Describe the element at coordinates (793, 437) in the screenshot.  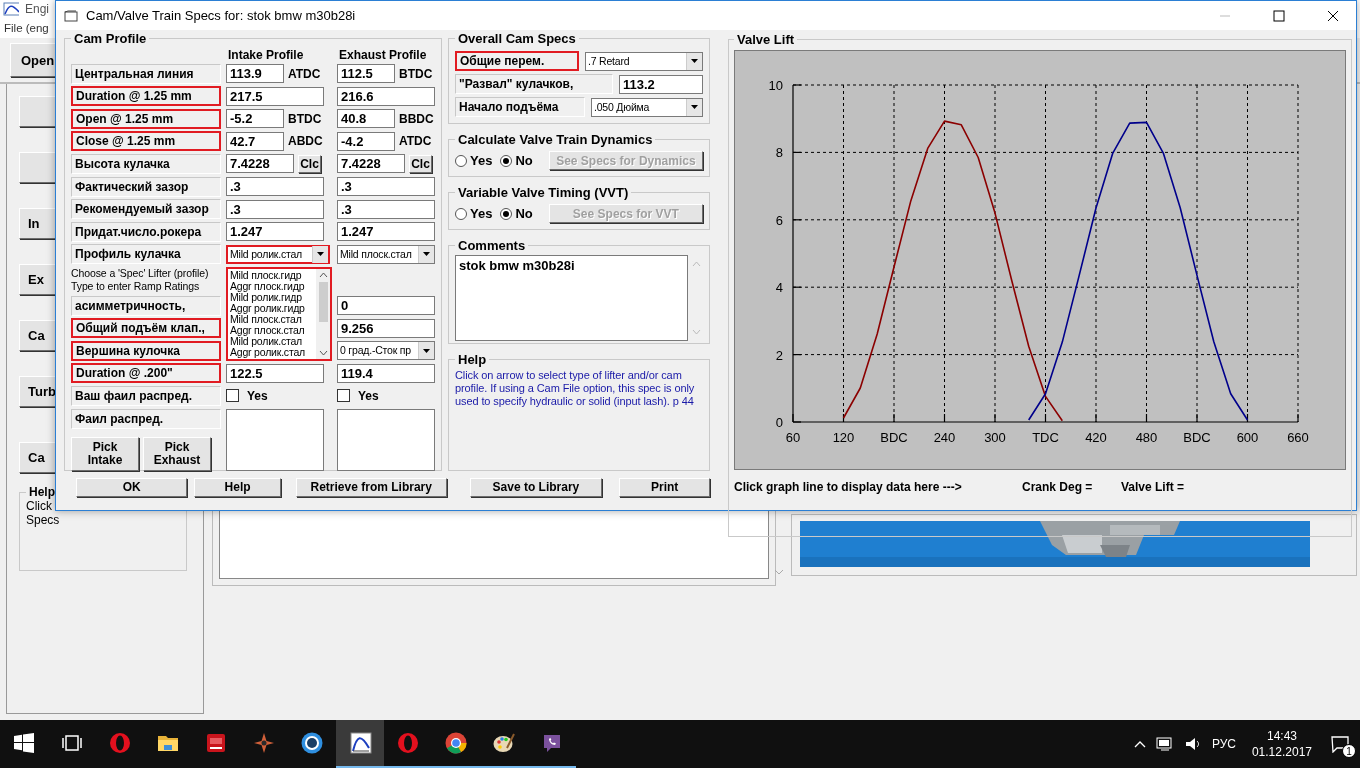
I see `tick-label: 60` at that location.